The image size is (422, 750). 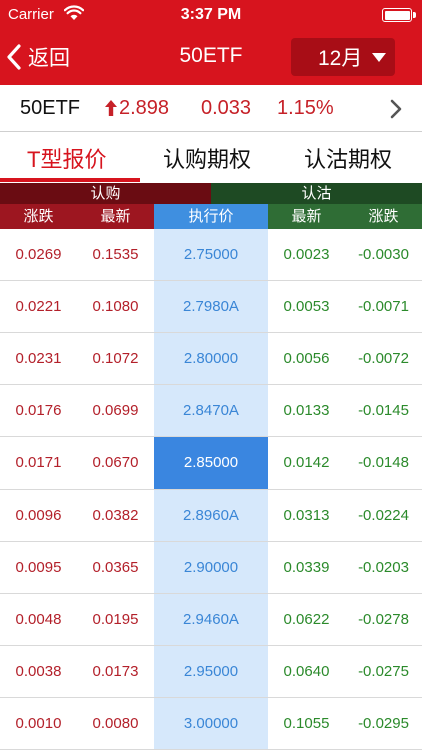 What do you see at coordinates (383, 723) in the screenshot?
I see `put-change-cell: -0.0295` at bounding box center [383, 723].